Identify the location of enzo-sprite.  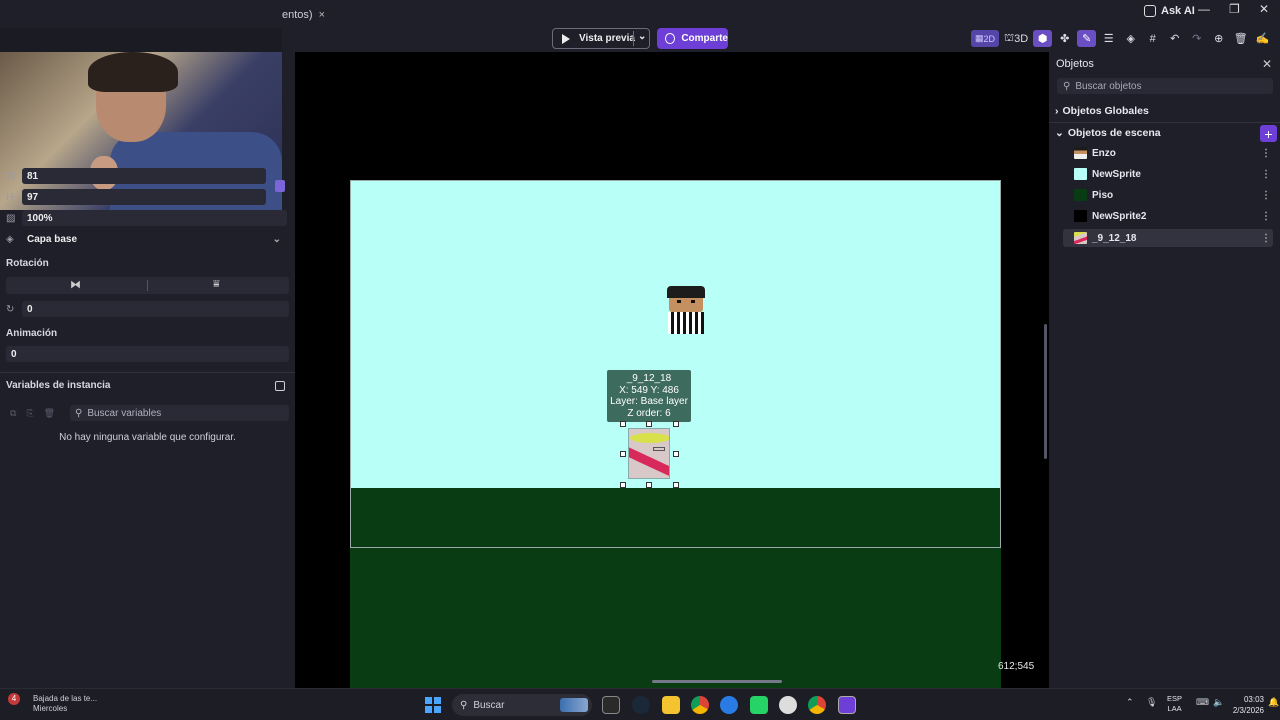
(686, 310).